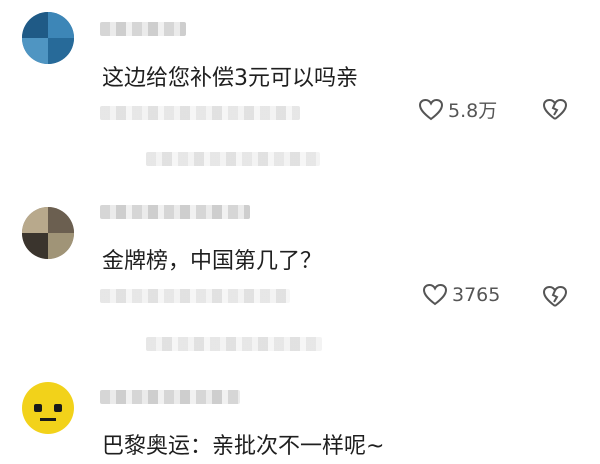 This screenshot has width=600, height=464. What do you see at coordinates (243, 446) in the screenshot?
I see `comment-text: 巴黎奥运：亲批次不一样呢~` at bounding box center [243, 446].